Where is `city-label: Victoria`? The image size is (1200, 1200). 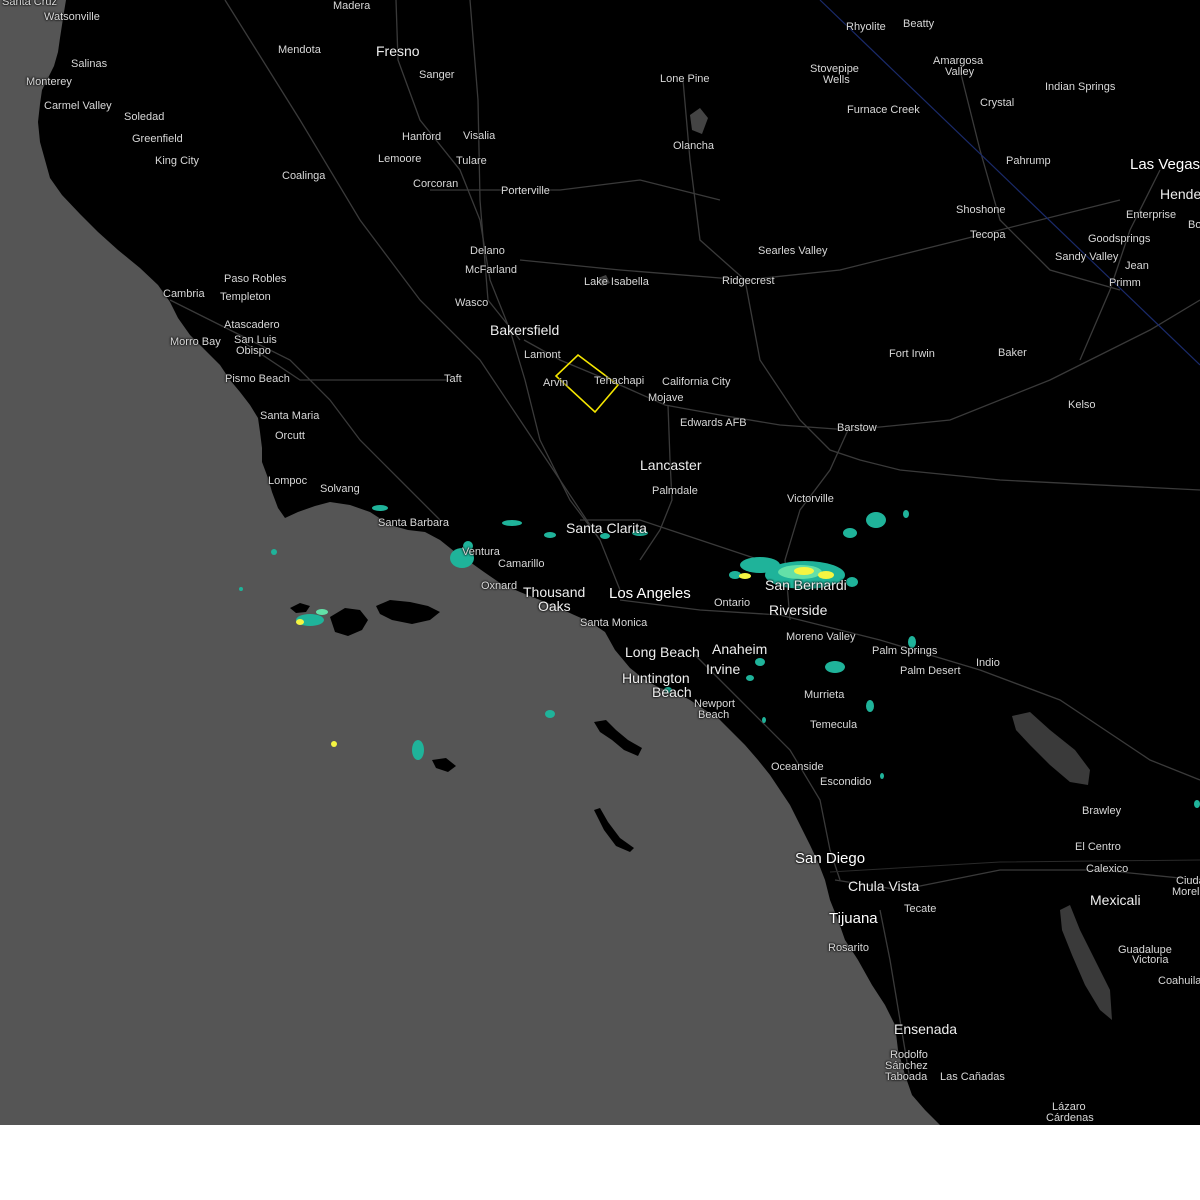
city-label: Victoria is located at coordinates (1150, 960).